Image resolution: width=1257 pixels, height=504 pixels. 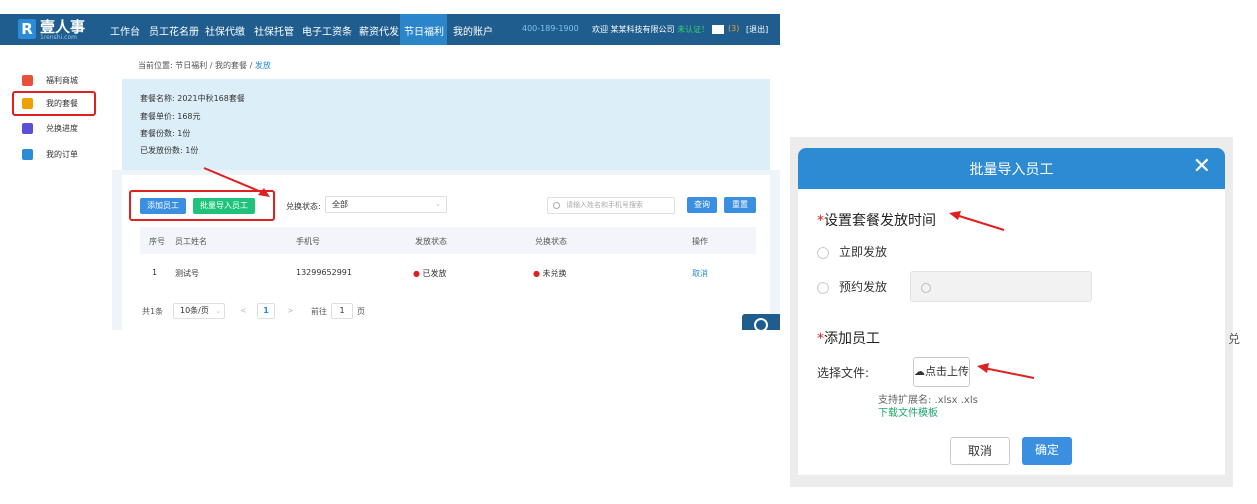 What do you see at coordinates (386, 204) in the screenshot?
I see `redeem-status-select: 全部 ⌄` at bounding box center [386, 204].